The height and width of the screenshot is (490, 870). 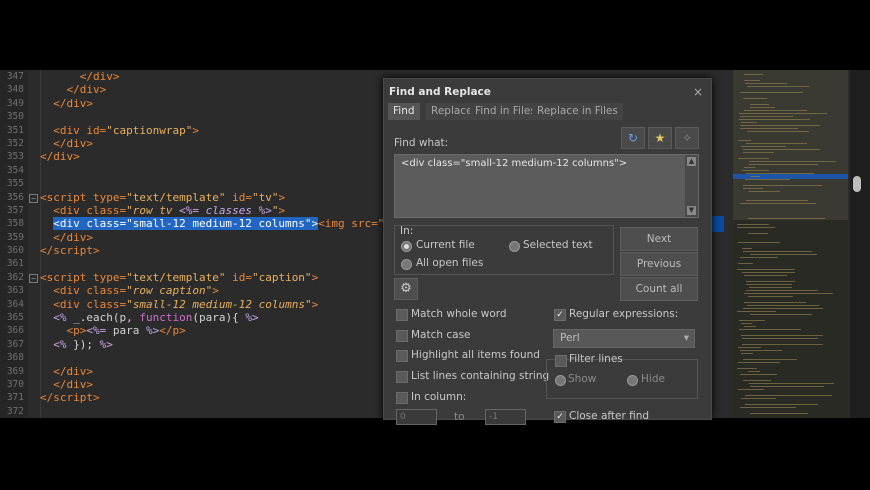 I want to click on filter-lines-label: Filter lines, so click(x=596, y=359).